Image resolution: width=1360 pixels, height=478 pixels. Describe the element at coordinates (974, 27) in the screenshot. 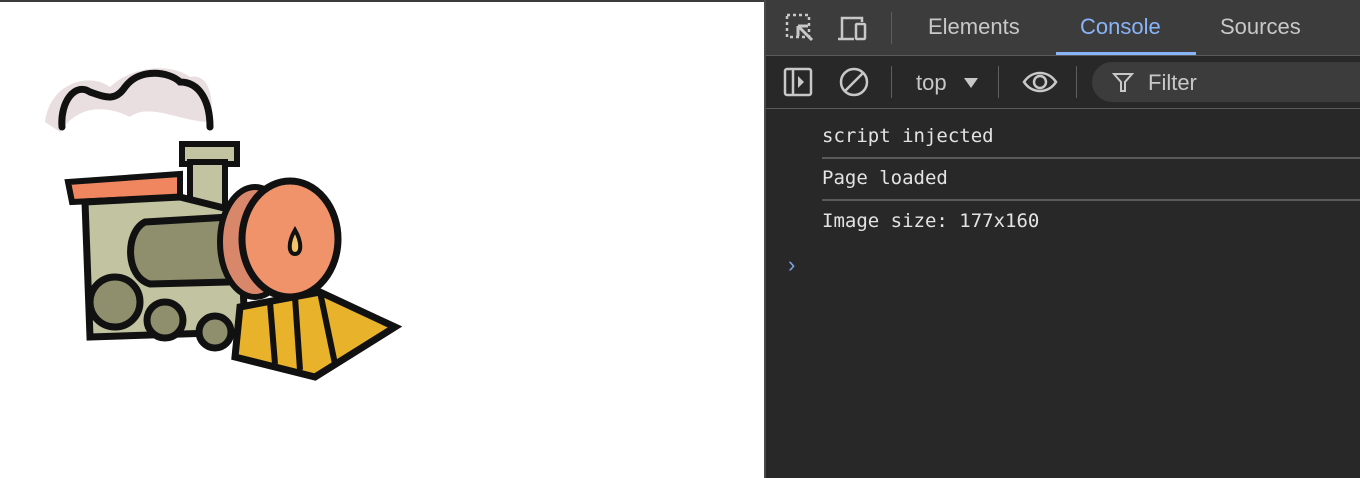

I see `tab-elements: Elements` at that location.